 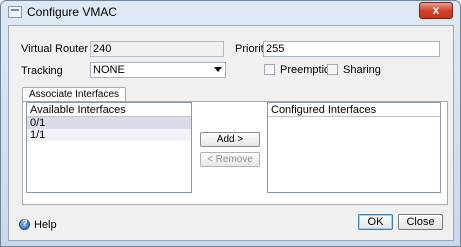 I want to click on configured-interfaces-header: Configured Interfaces, so click(x=354, y=110).